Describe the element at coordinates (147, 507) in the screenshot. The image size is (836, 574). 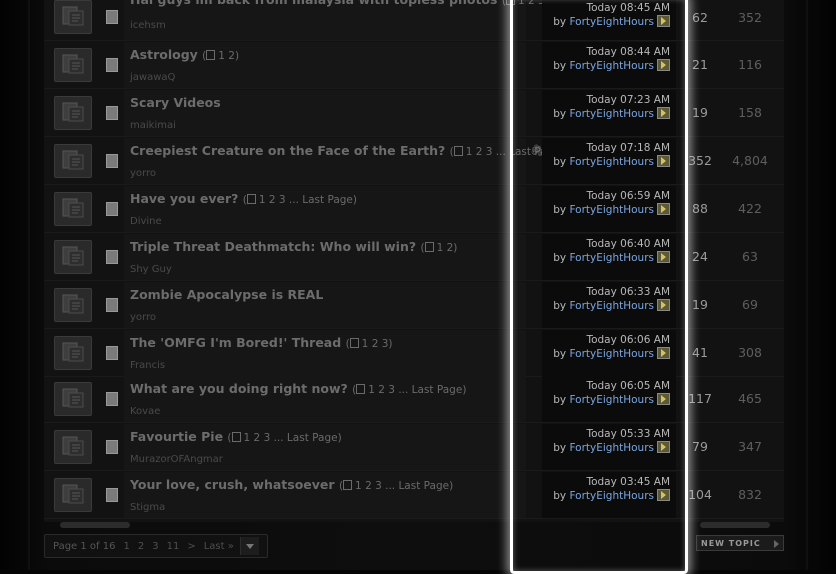
I see `topic-starter: Stigma` at that location.